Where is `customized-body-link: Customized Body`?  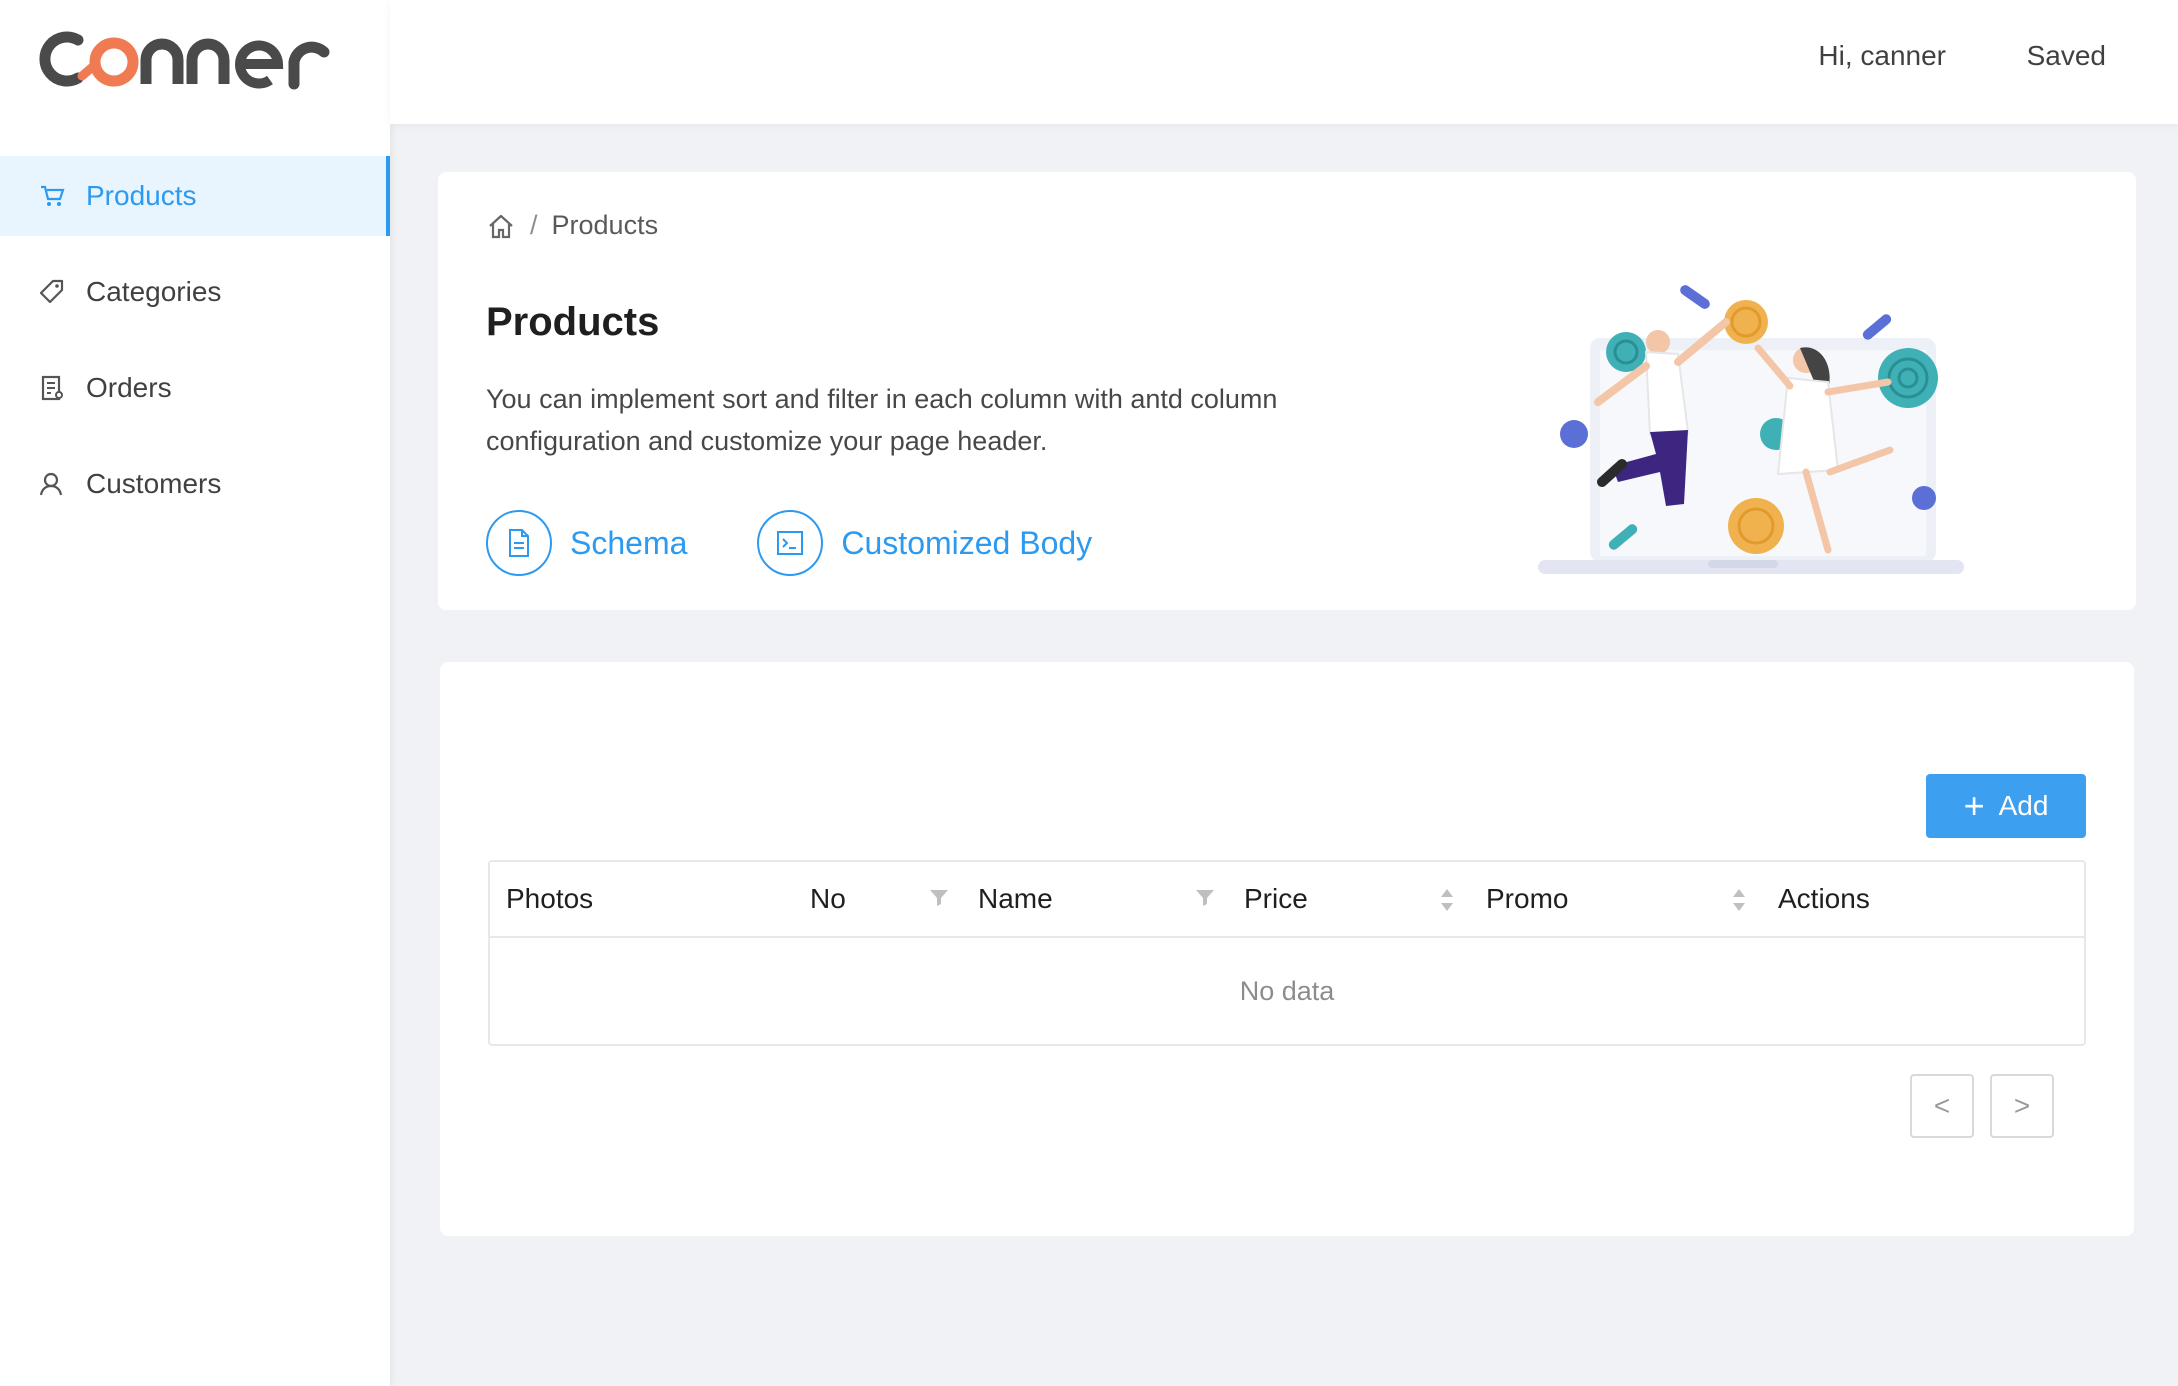
customized-body-link: Customized Body is located at coordinates (924, 543).